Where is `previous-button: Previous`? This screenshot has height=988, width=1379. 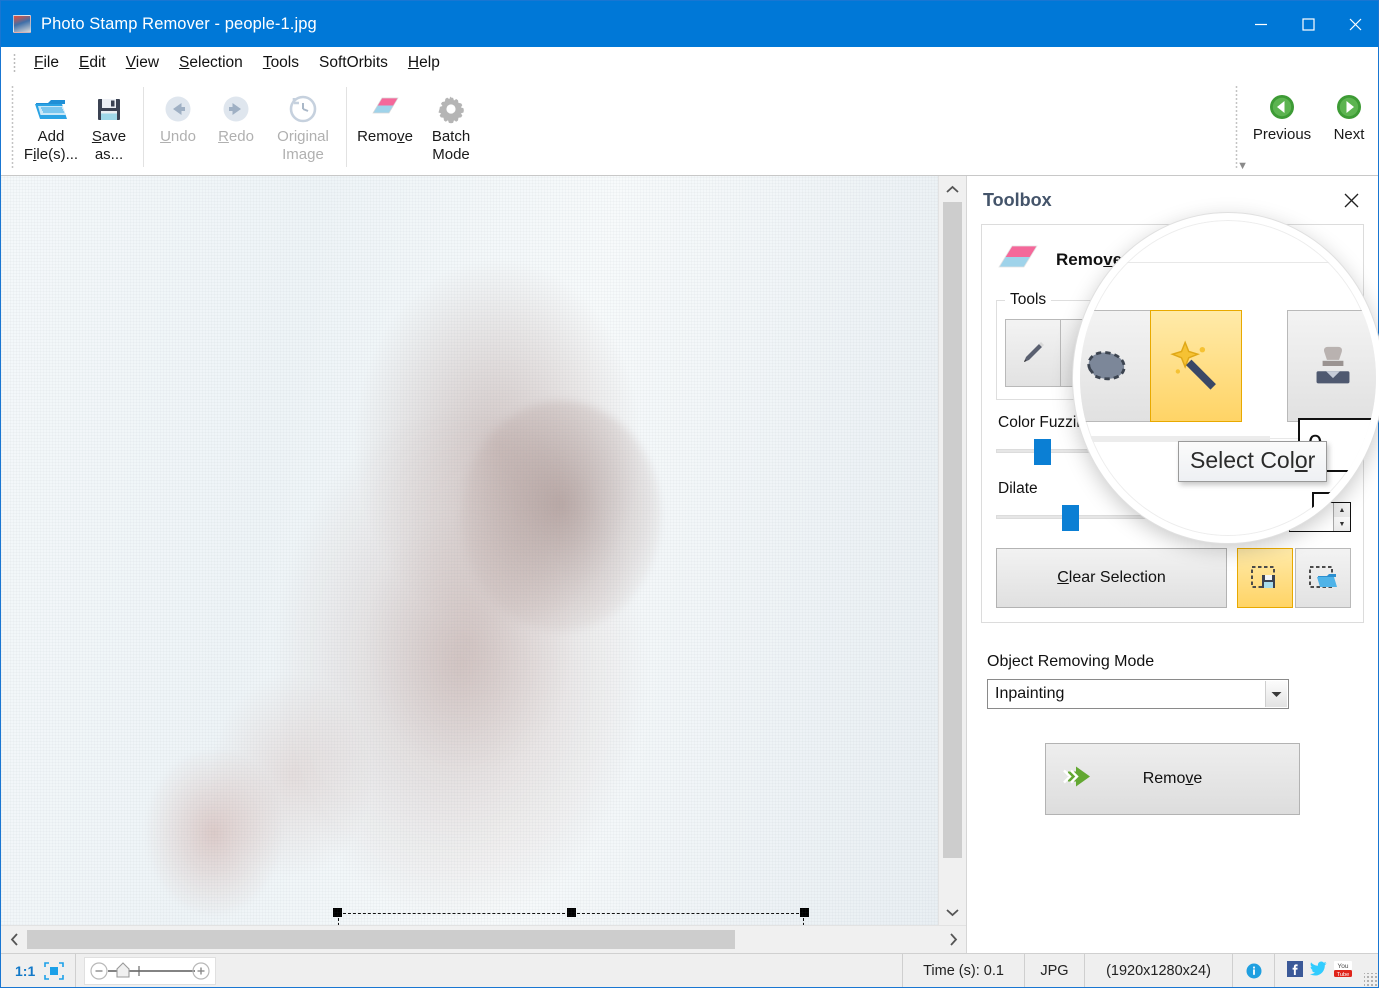 previous-button: Previous is located at coordinates (1282, 127).